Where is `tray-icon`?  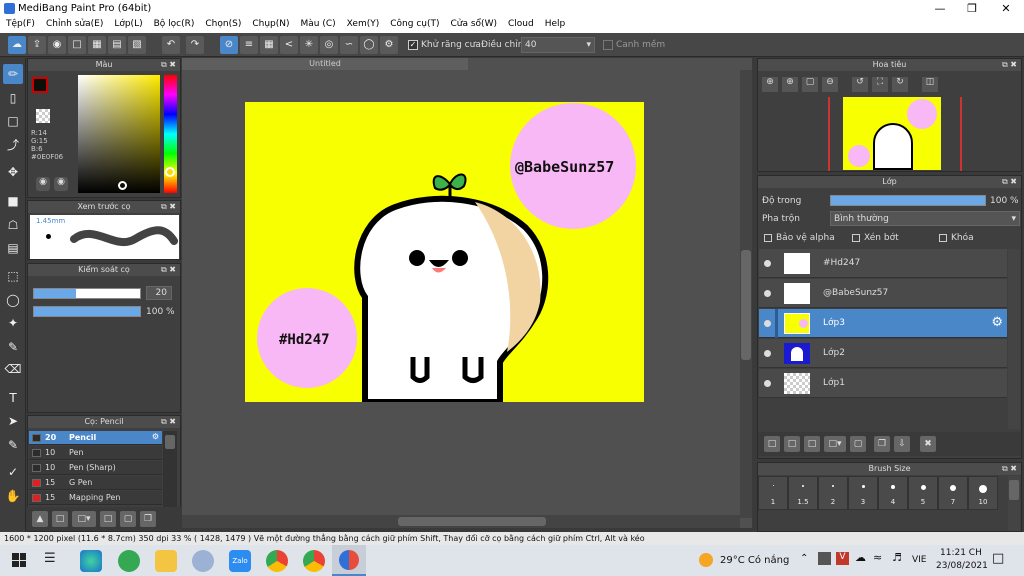 tray-icon is located at coordinates (824, 558).